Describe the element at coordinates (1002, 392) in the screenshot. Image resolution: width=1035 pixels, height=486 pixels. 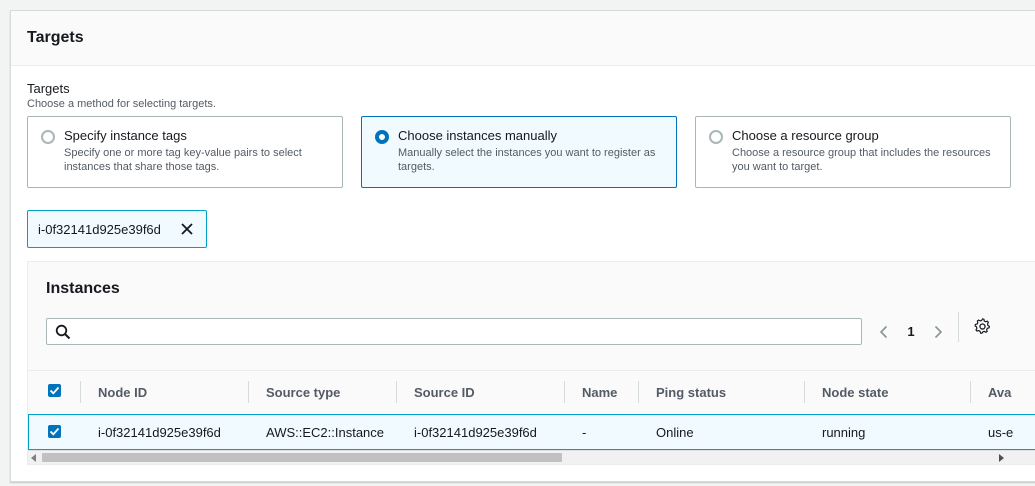
I see `column-header-availability-zone: Ava` at that location.